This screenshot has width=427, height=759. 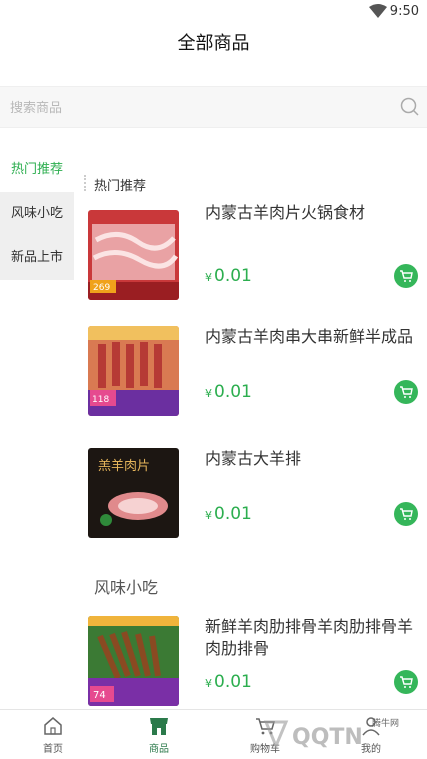 I want to click on sidebar-item-new: 新品上市, so click(x=37, y=258).